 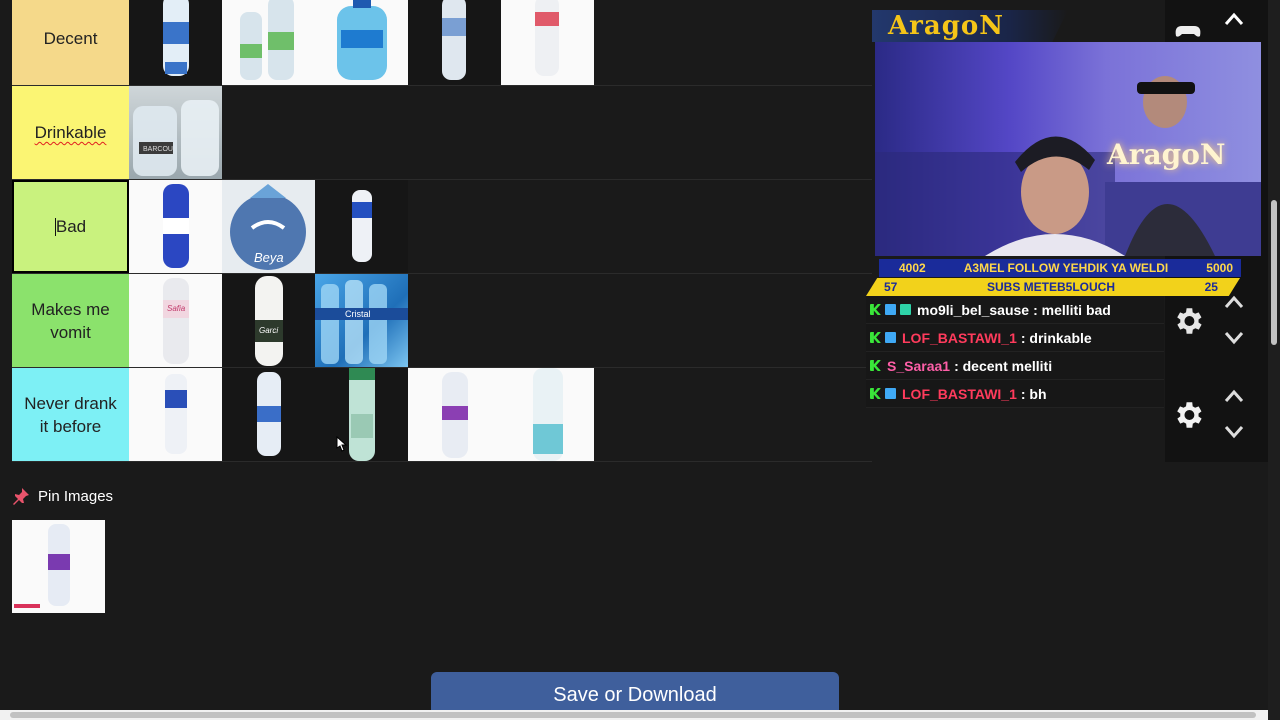 I want to click on tile-text-beya: Beya, so click(x=269, y=257).